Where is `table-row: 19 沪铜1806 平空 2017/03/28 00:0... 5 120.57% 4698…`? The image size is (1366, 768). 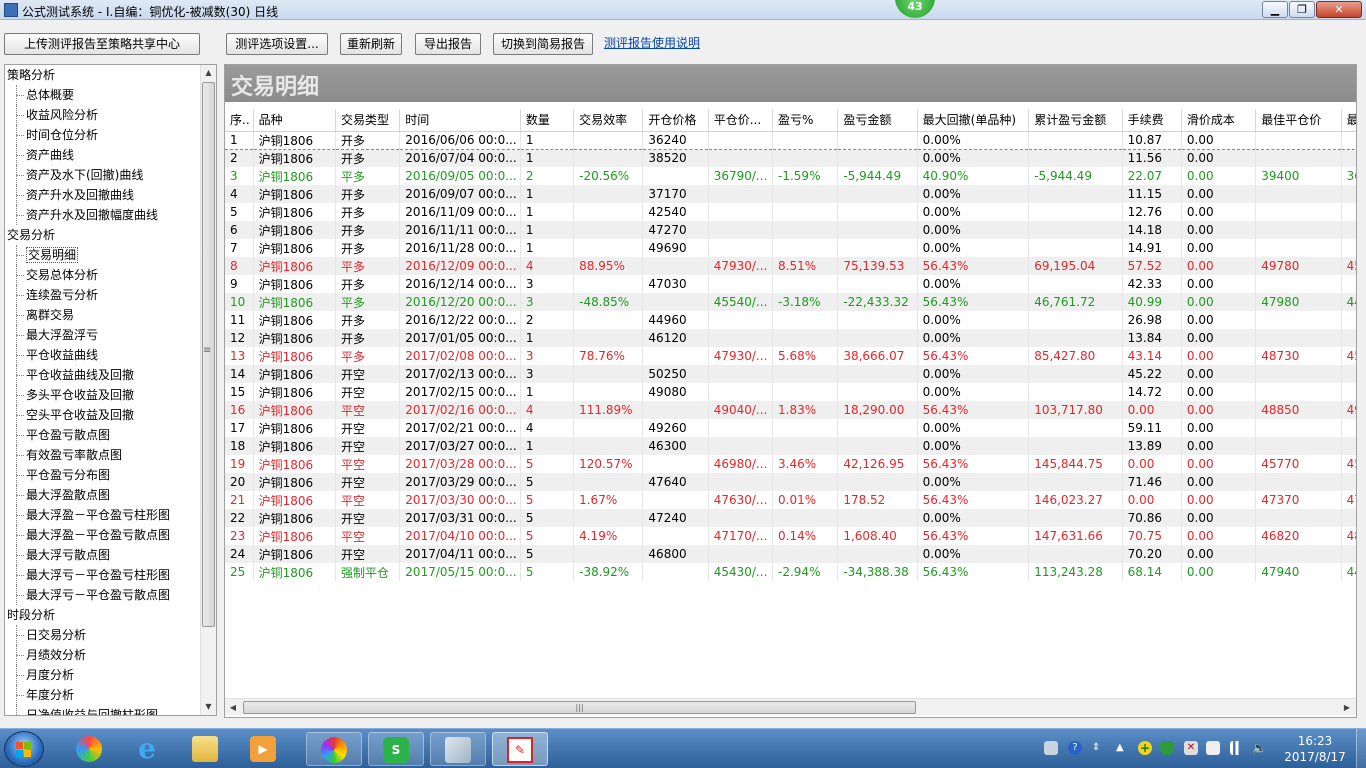
table-row: 19 沪铜1806 平空 2017/03/28 00:0... 5 120.57% 4698… is located at coordinates (790, 464).